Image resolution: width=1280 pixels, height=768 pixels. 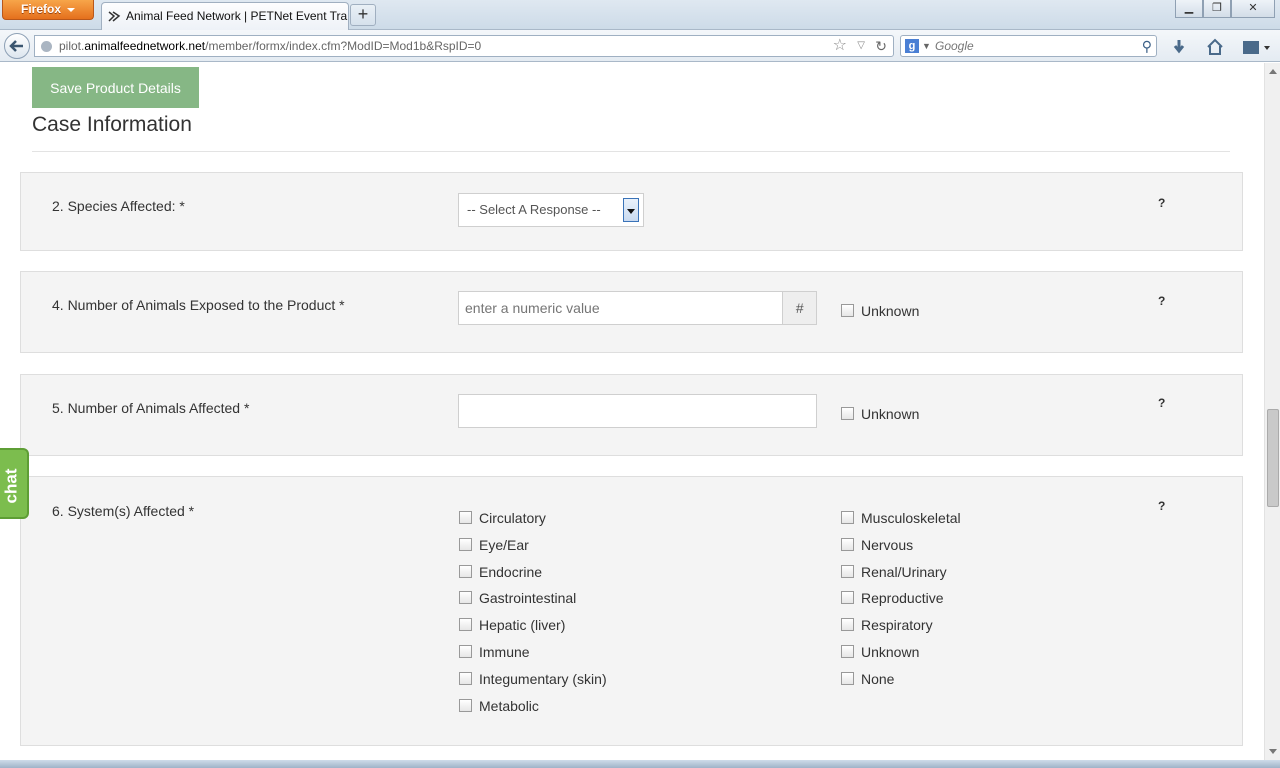 I want to click on search-placeholder: Google, so click(x=954, y=46).